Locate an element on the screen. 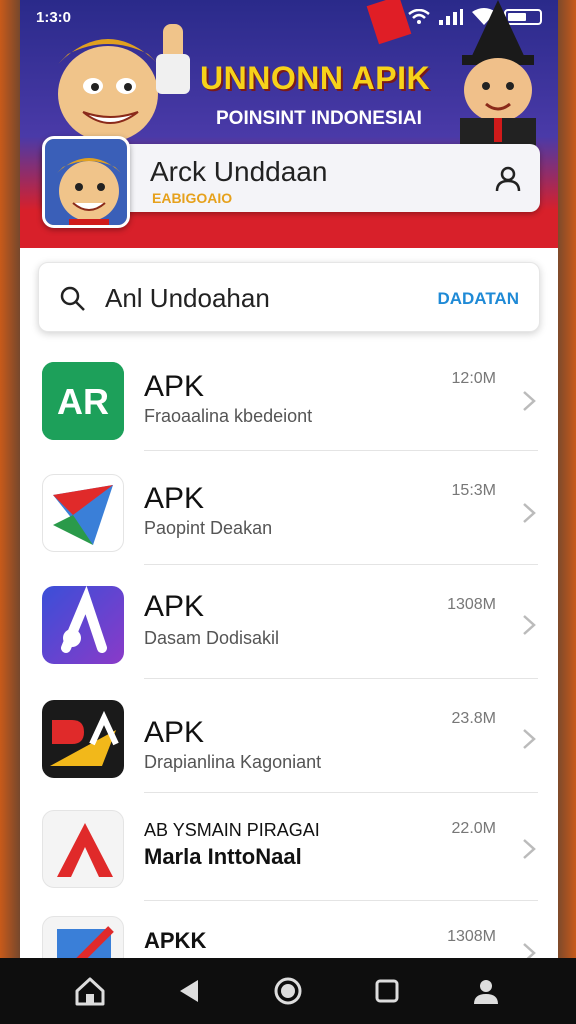 This screenshot has width=576, height=1024. item-subtitle: Dasam Dodisakil is located at coordinates (212, 638).